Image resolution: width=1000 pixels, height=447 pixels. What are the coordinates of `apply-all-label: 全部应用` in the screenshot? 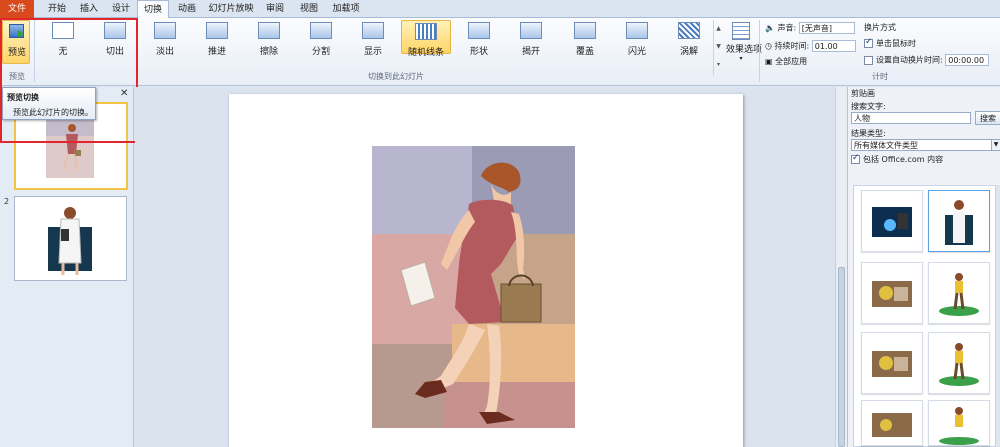 It's located at (791, 61).